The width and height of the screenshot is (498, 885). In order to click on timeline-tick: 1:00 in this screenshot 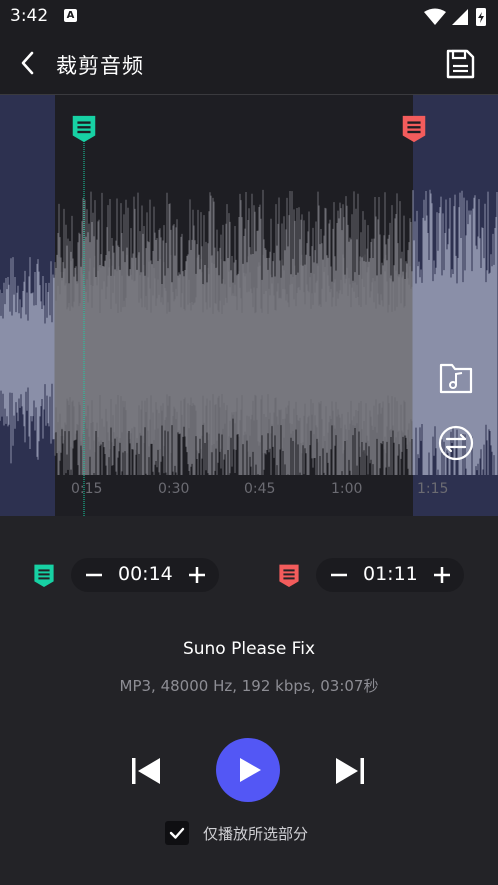, I will do `click(347, 489)`.